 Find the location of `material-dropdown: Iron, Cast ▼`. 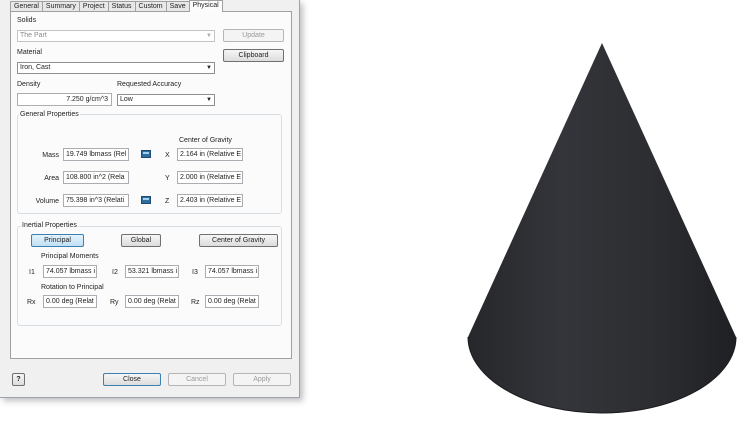

material-dropdown: Iron, Cast ▼ is located at coordinates (116, 68).